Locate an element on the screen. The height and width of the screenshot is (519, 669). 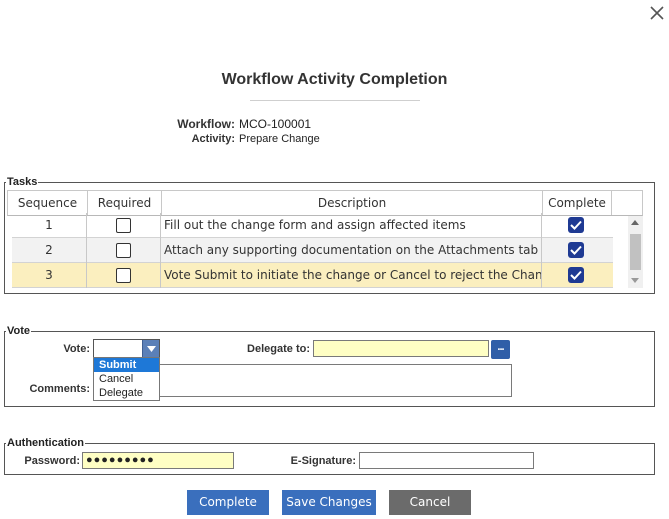
password-input: ●●●●●●●●● is located at coordinates (158, 460).